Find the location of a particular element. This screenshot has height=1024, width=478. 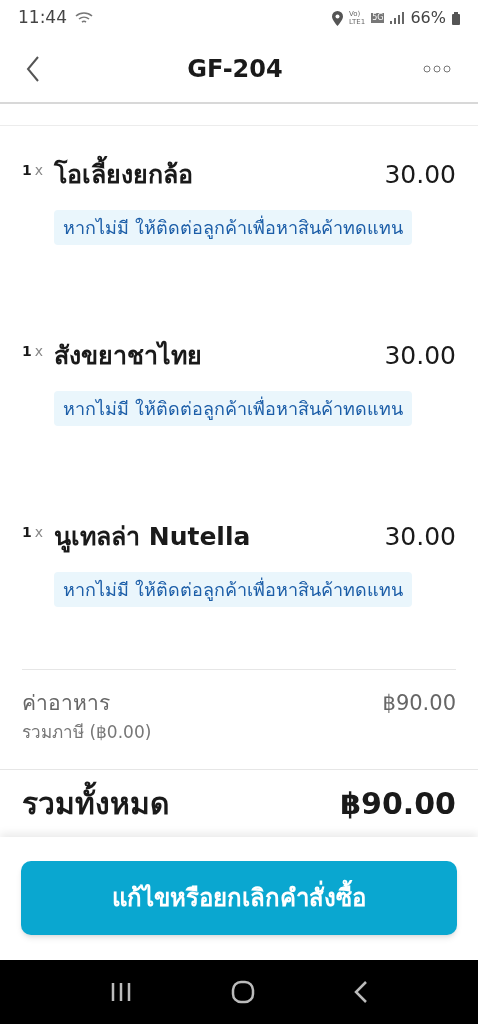

fee-amount: ฿90.00 is located at coordinates (419, 703).